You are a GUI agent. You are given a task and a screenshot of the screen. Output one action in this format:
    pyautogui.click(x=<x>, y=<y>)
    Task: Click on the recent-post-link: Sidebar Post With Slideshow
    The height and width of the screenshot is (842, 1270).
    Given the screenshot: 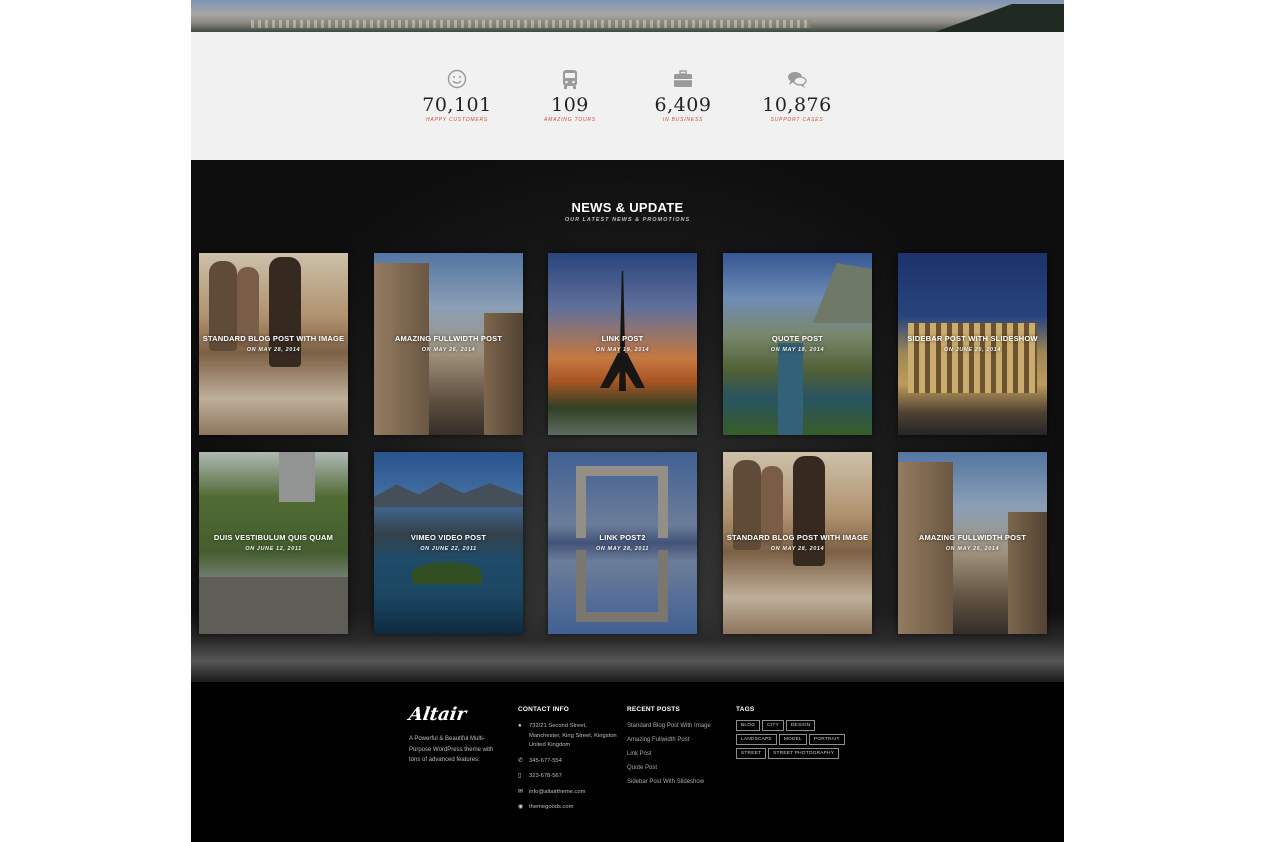 What is the action you would take?
    pyautogui.click(x=677, y=782)
    